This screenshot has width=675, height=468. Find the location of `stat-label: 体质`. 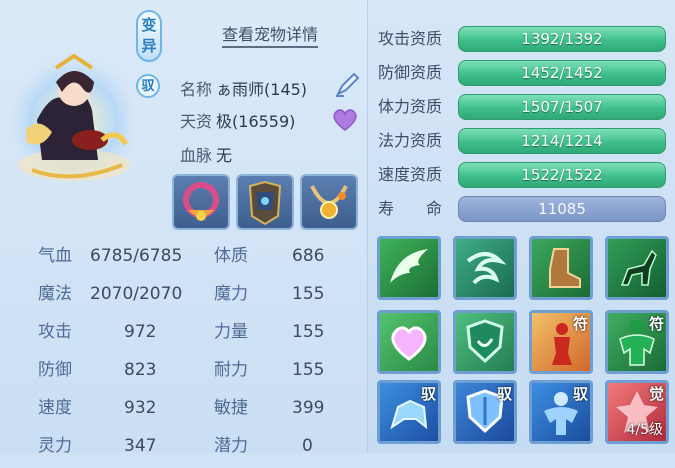

stat-label: 体质 is located at coordinates (231, 256).